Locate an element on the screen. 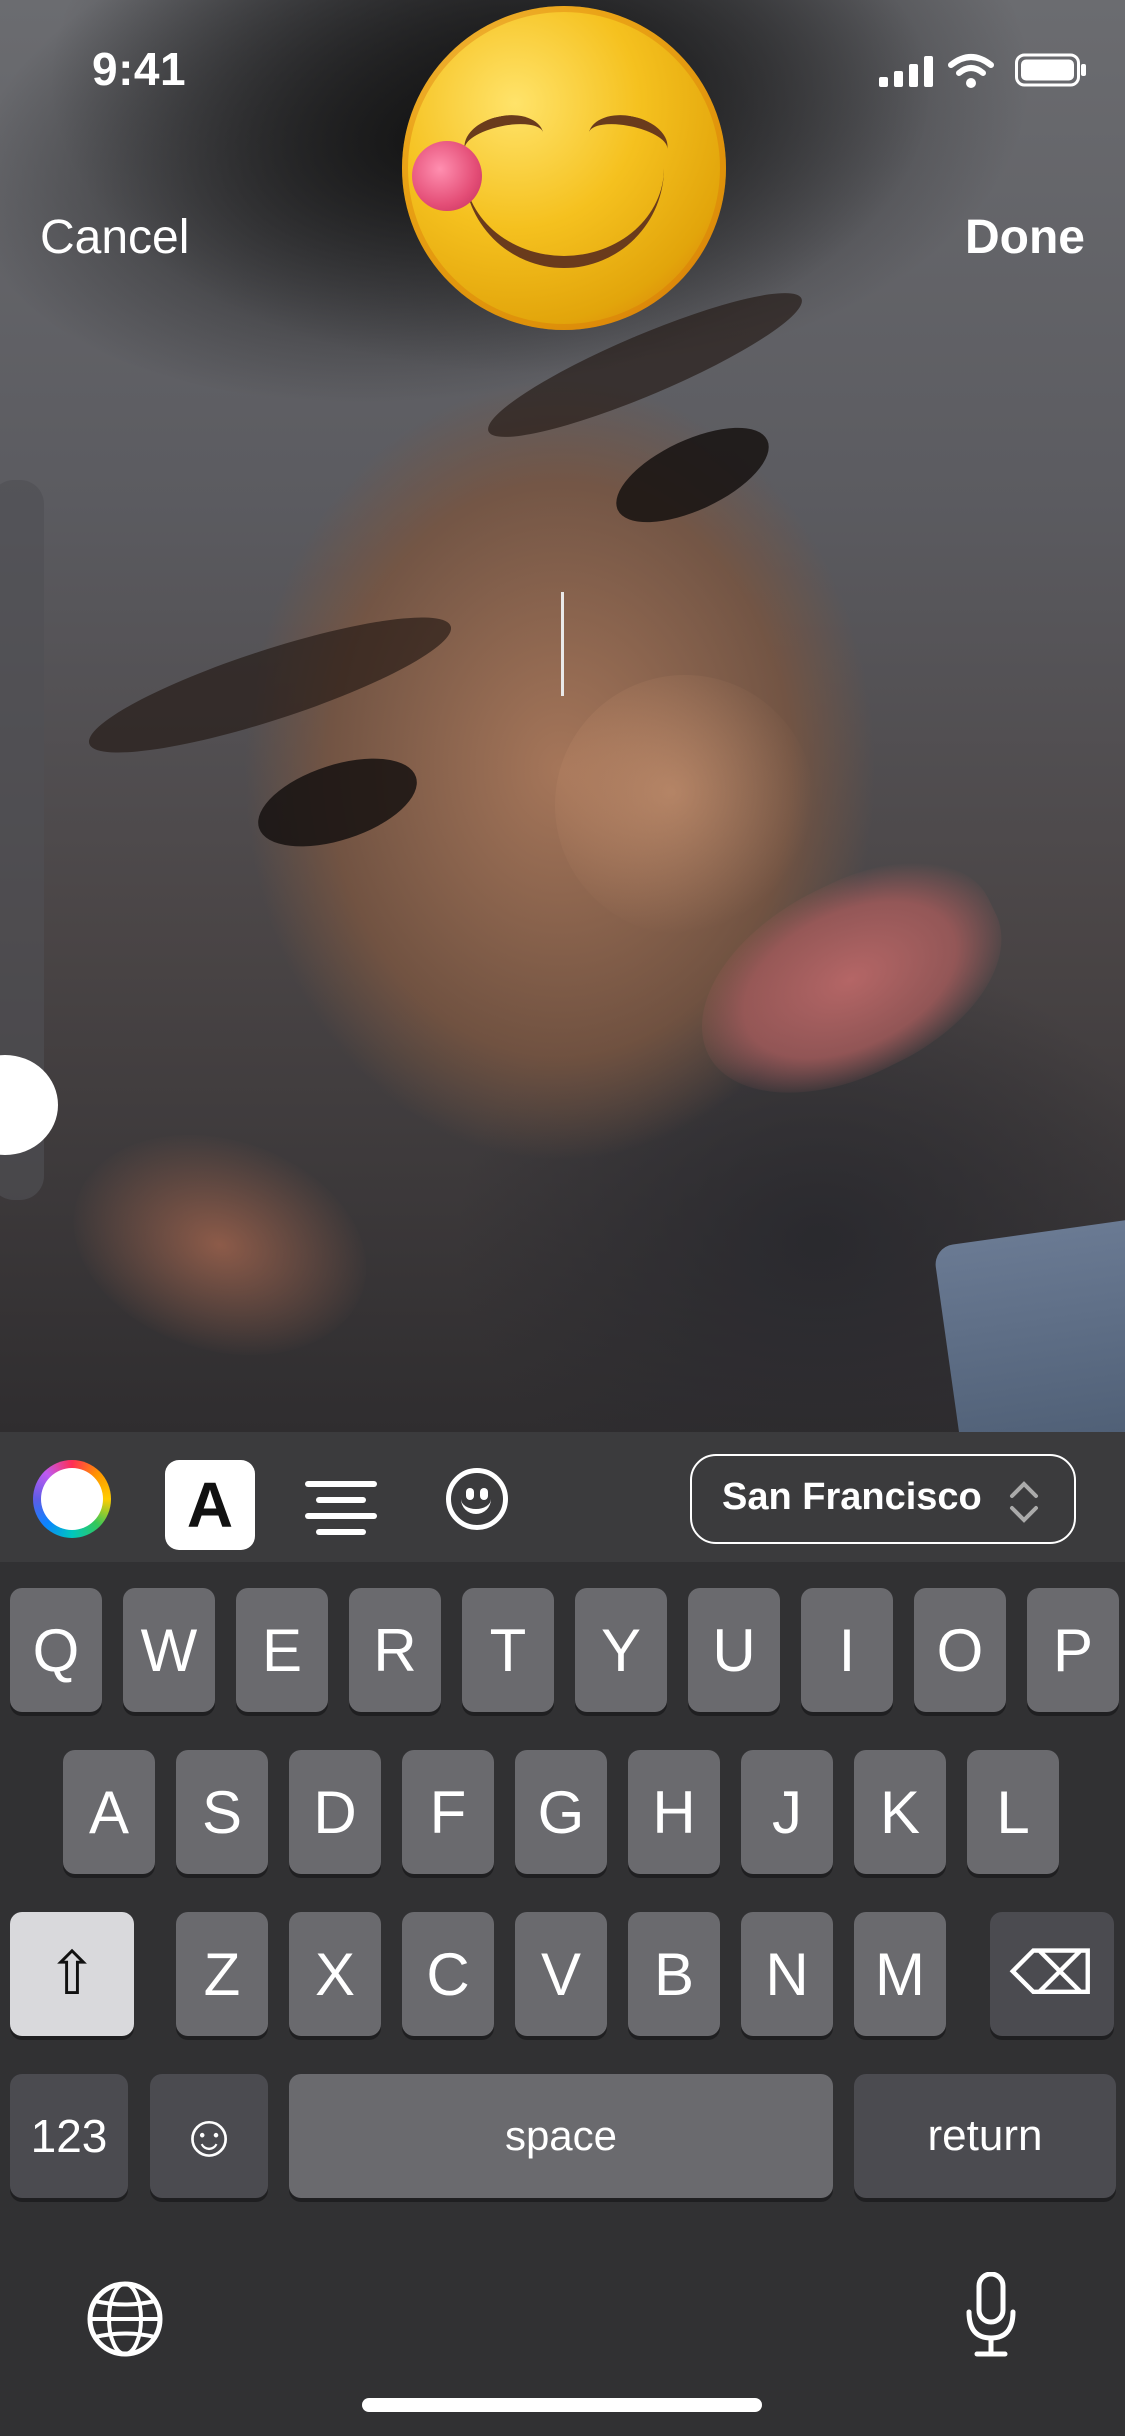  wifi-icon is located at coordinates (971, 71).